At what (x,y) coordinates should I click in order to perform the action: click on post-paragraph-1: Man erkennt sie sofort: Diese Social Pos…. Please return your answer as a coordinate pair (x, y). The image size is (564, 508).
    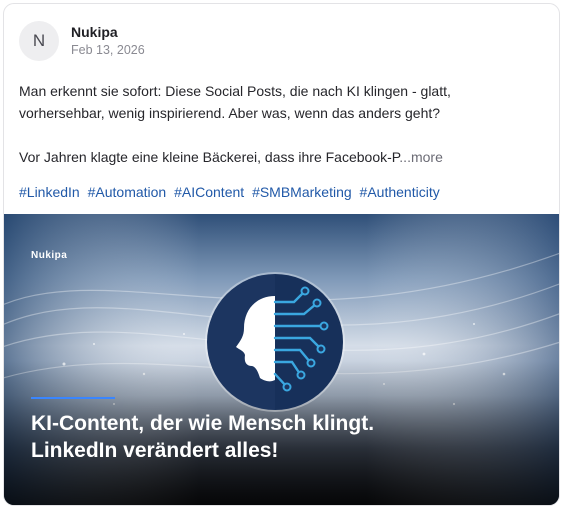
    Looking at the image, I should click on (235, 102).